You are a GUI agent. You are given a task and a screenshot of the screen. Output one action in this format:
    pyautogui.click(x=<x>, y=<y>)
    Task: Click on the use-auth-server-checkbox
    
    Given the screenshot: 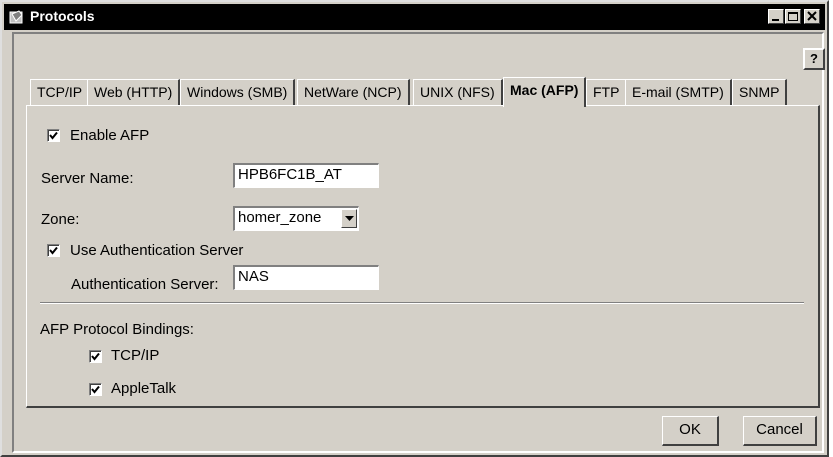 What is the action you would take?
    pyautogui.click(x=53, y=250)
    